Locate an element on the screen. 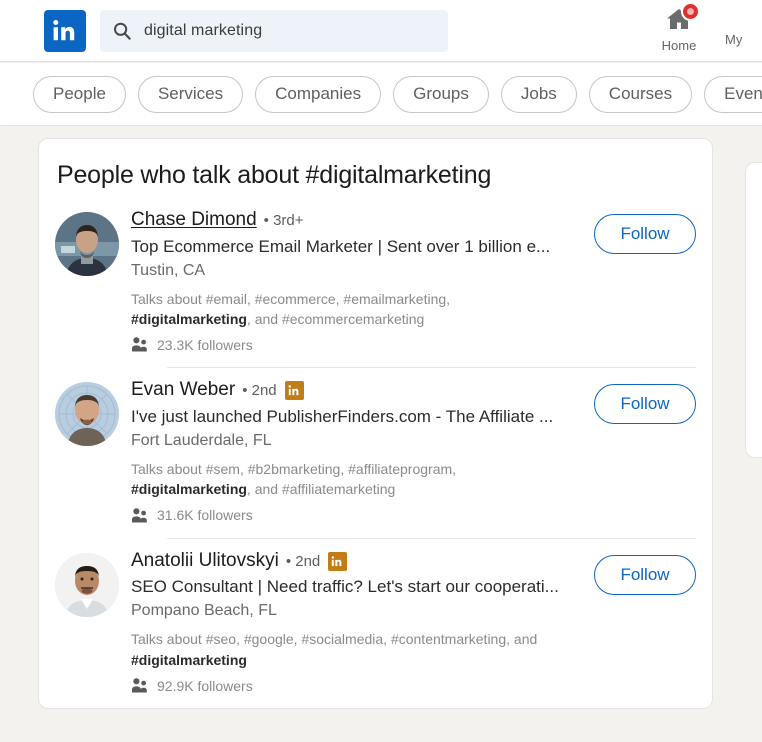 This screenshot has height=742, width=762. person-location: Tustin, CA is located at coordinates (168, 270).